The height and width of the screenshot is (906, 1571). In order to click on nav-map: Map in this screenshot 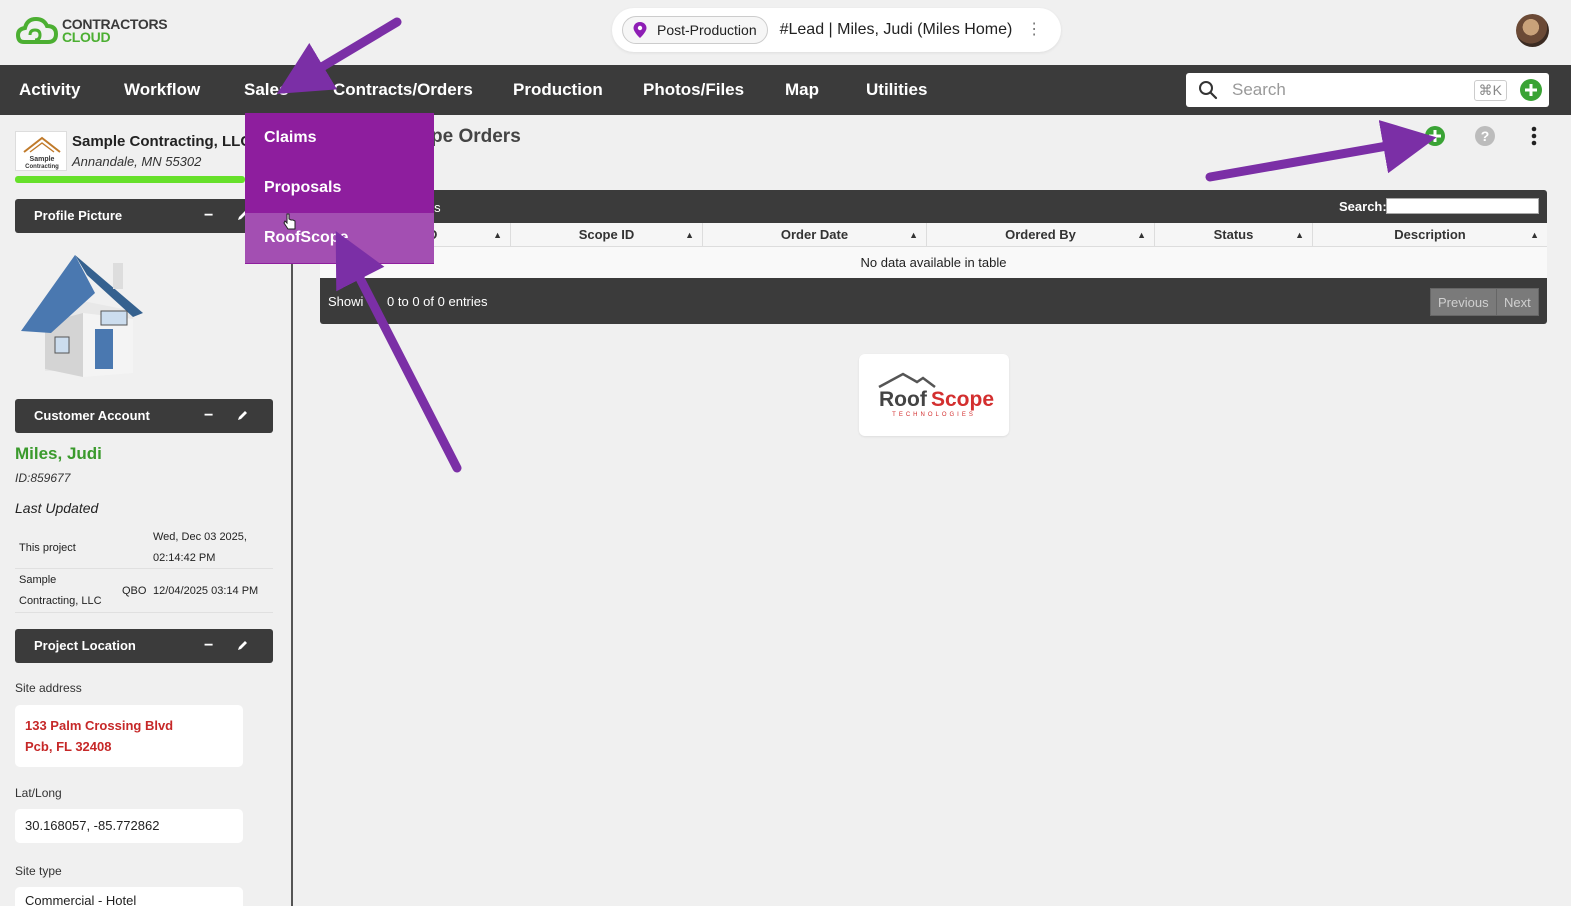, I will do `click(802, 90)`.